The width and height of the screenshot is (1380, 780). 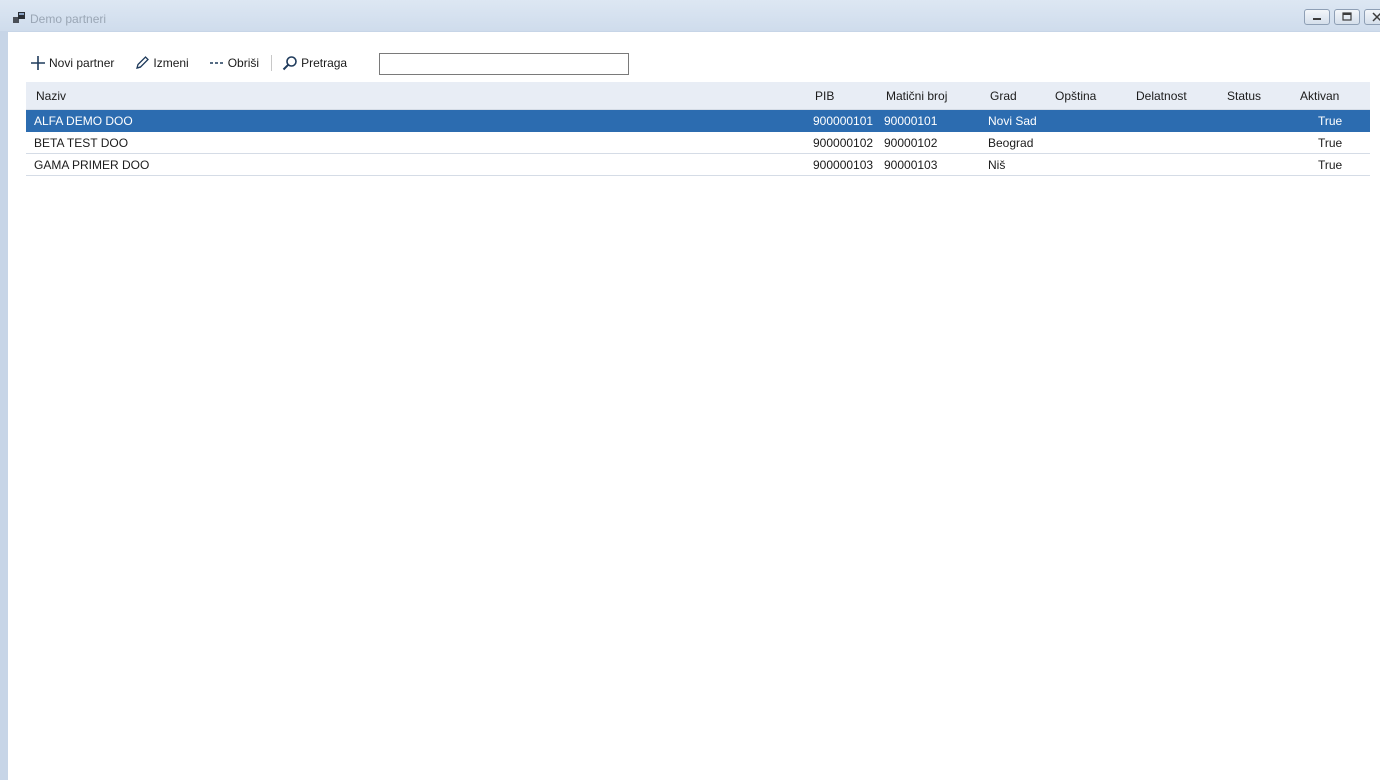 I want to click on cell-naziv: GAMA PRIMER DOO, so click(x=92, y=165).